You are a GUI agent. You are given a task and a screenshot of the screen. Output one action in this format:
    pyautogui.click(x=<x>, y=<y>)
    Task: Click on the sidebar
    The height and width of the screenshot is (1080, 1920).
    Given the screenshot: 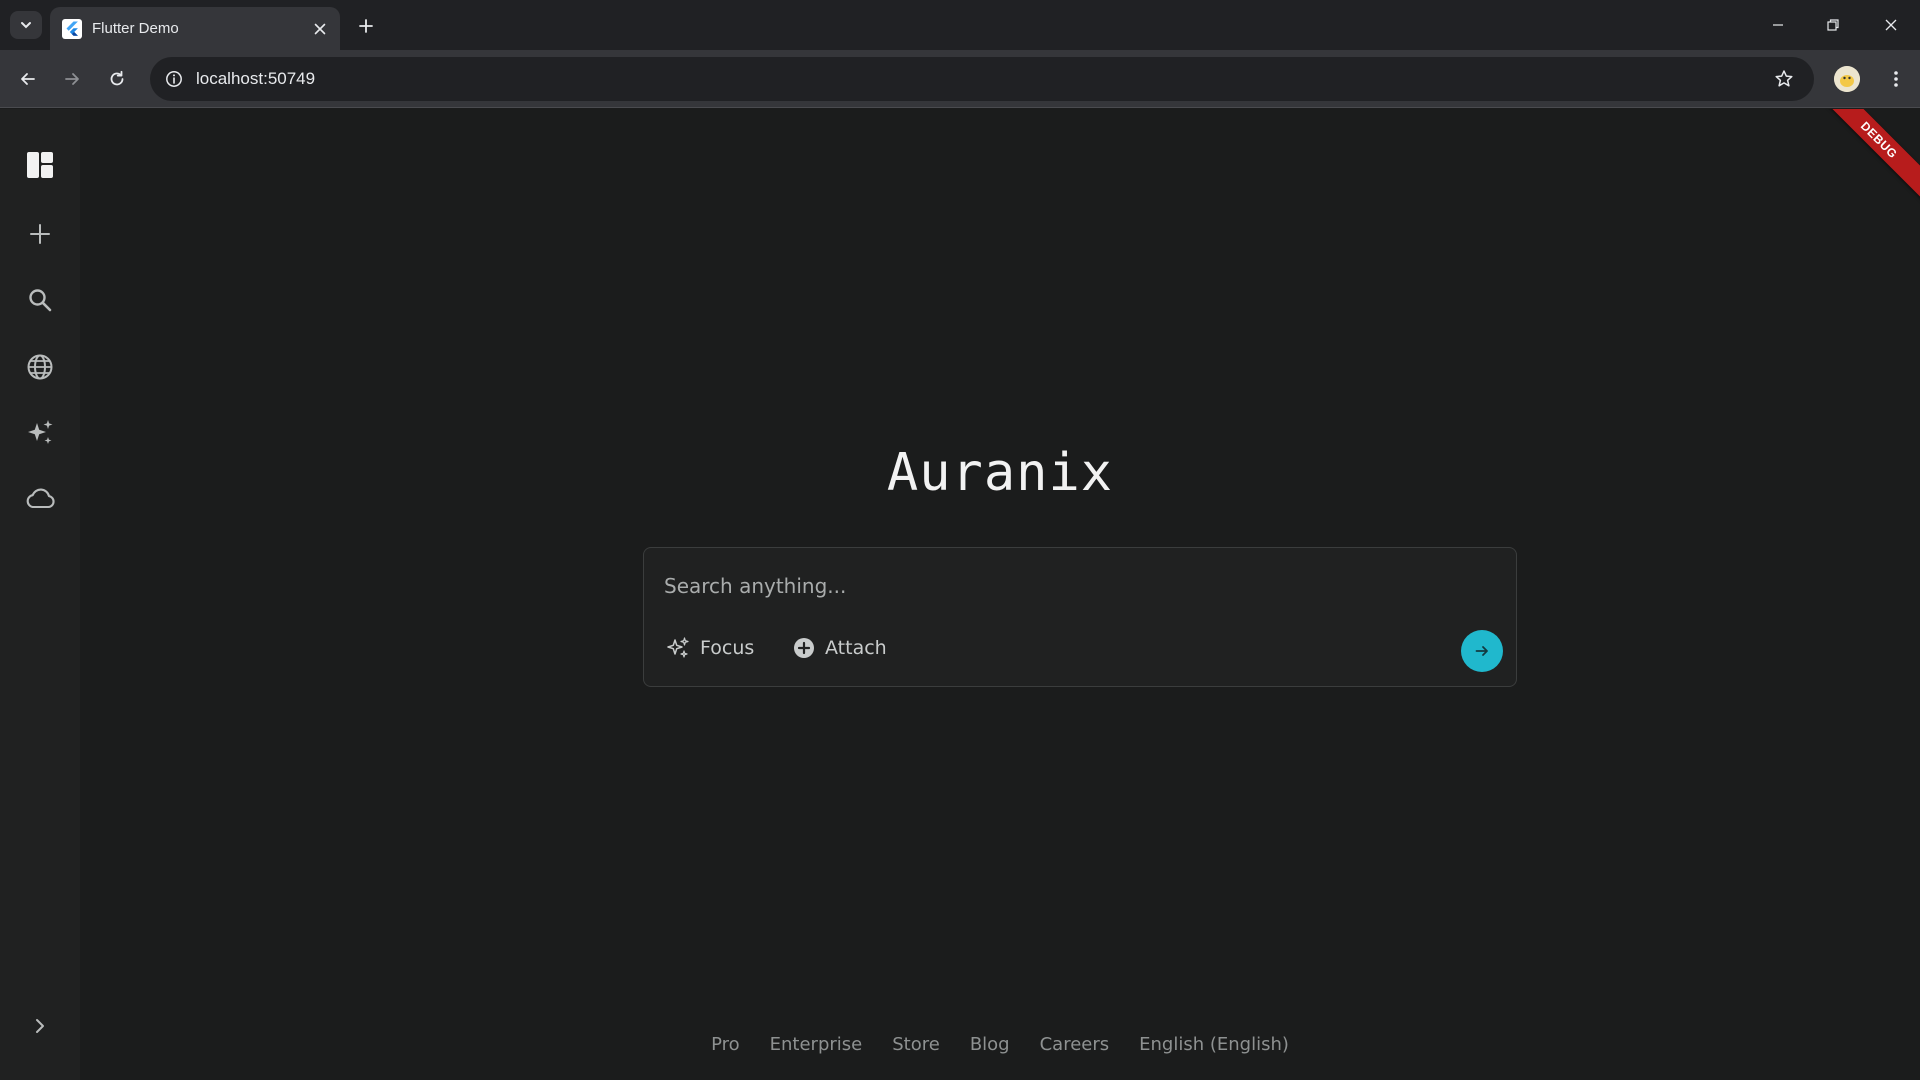 What is the action you would take?
    pyautogui.click(x=40, y=594)
    